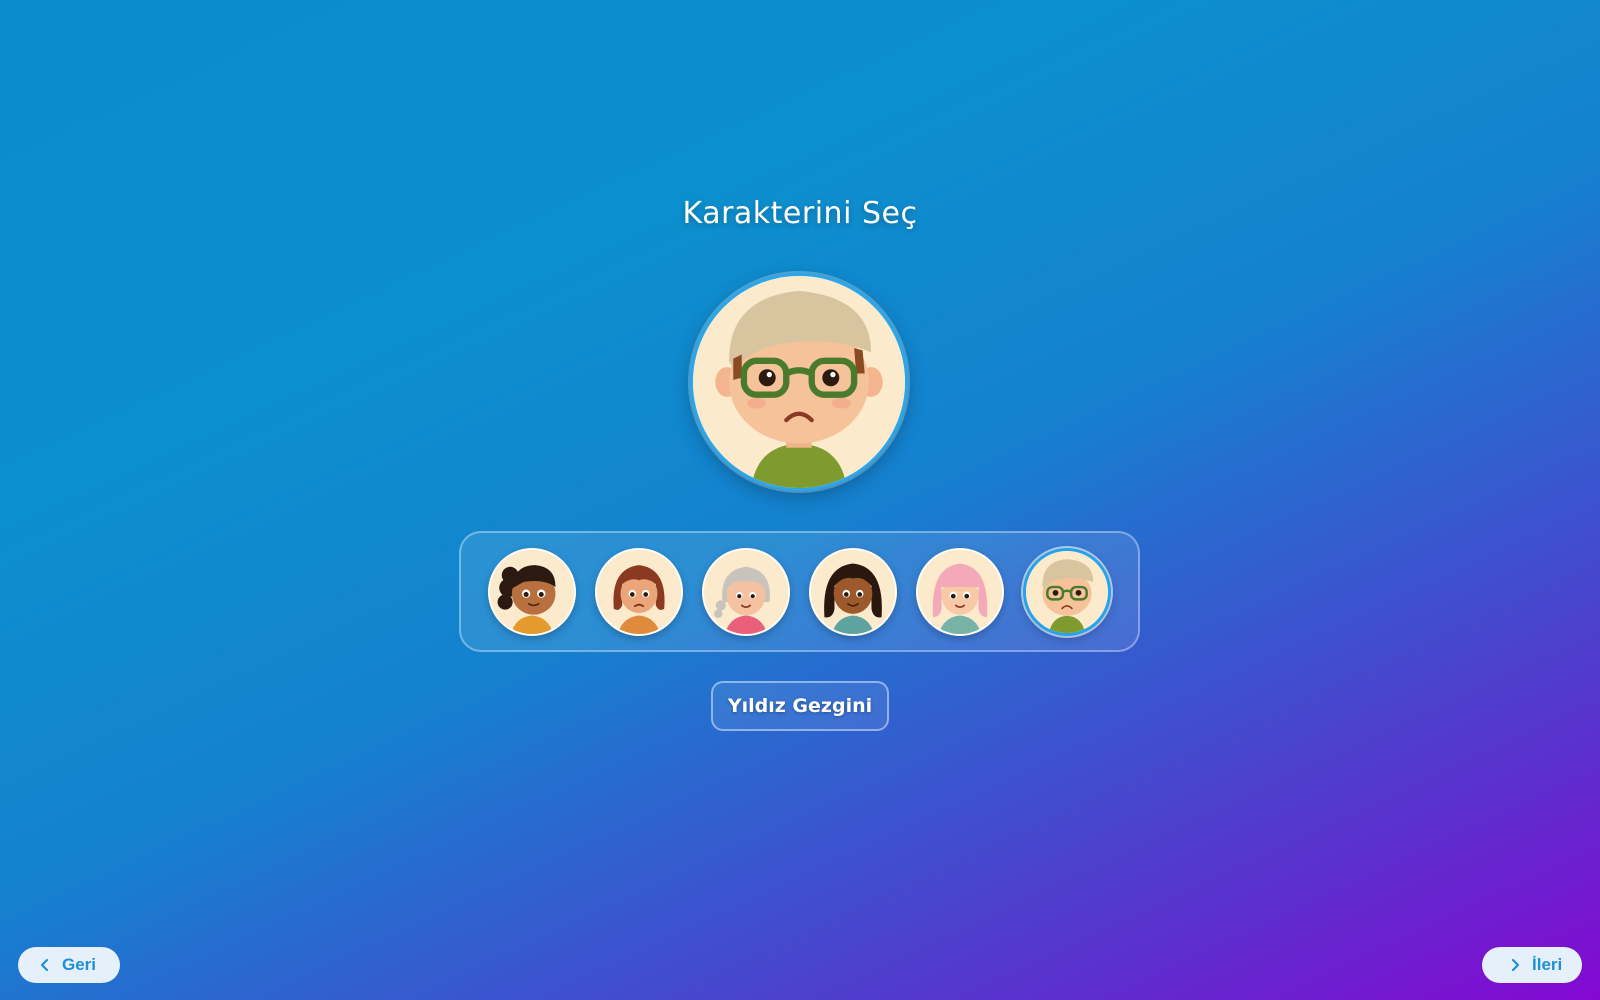 The image size is (1600, 1000). I want to click on boy-with-glasses-illustration, so click(799, 382).